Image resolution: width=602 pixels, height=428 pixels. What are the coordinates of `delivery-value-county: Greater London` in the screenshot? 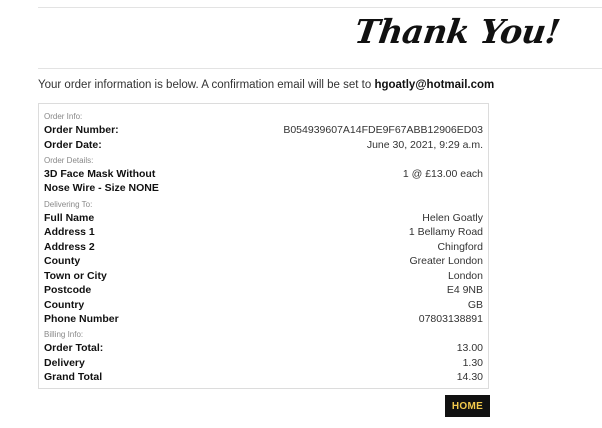 It's located at (446, 261).